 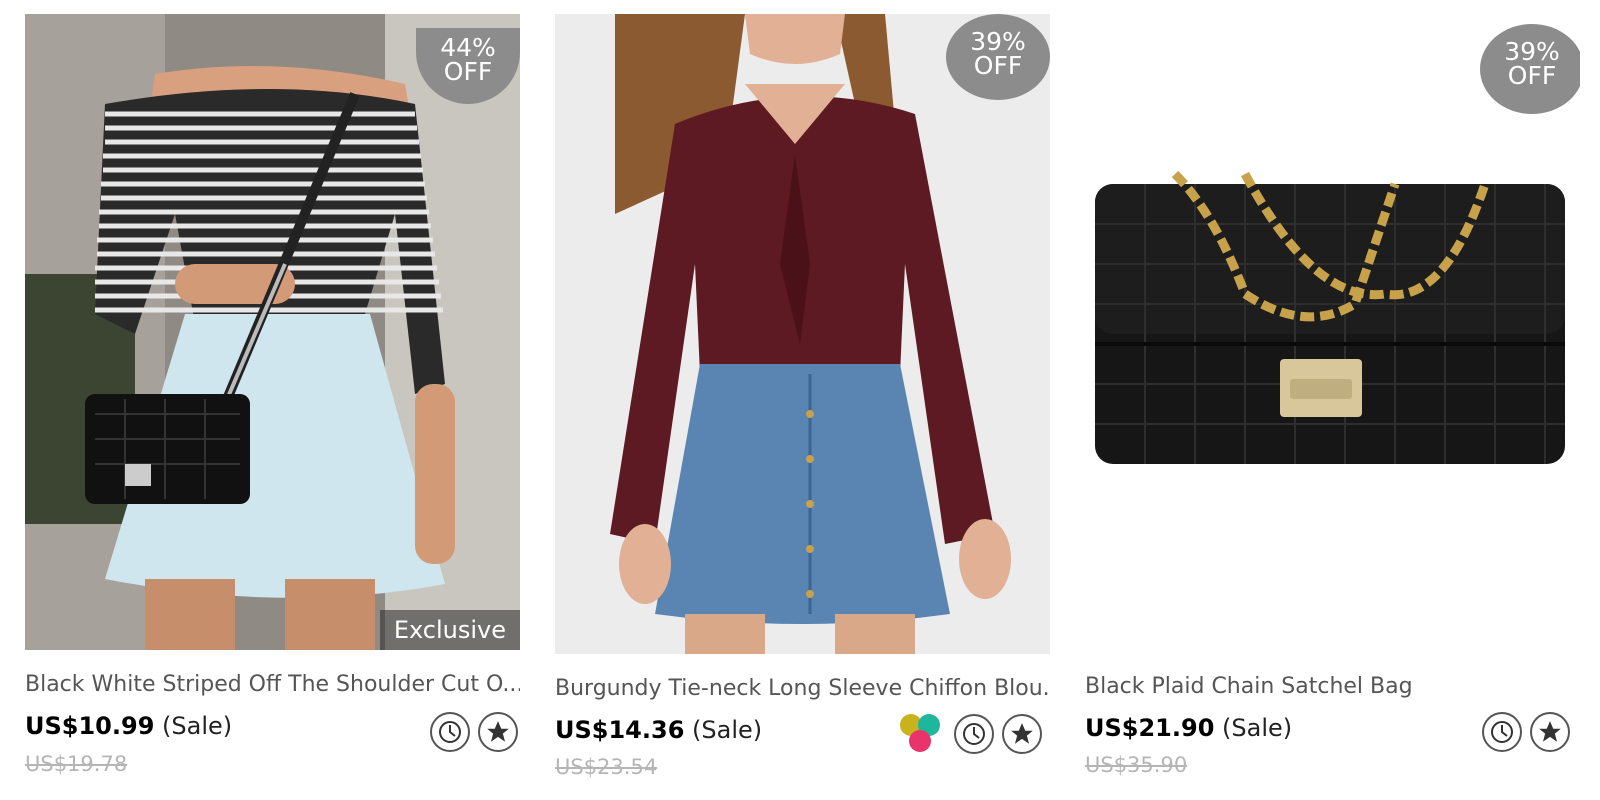 What do you see at coordinates (920, 741) in the screenshot?
I see `swatch-pink` at bounding box center [920, 741].